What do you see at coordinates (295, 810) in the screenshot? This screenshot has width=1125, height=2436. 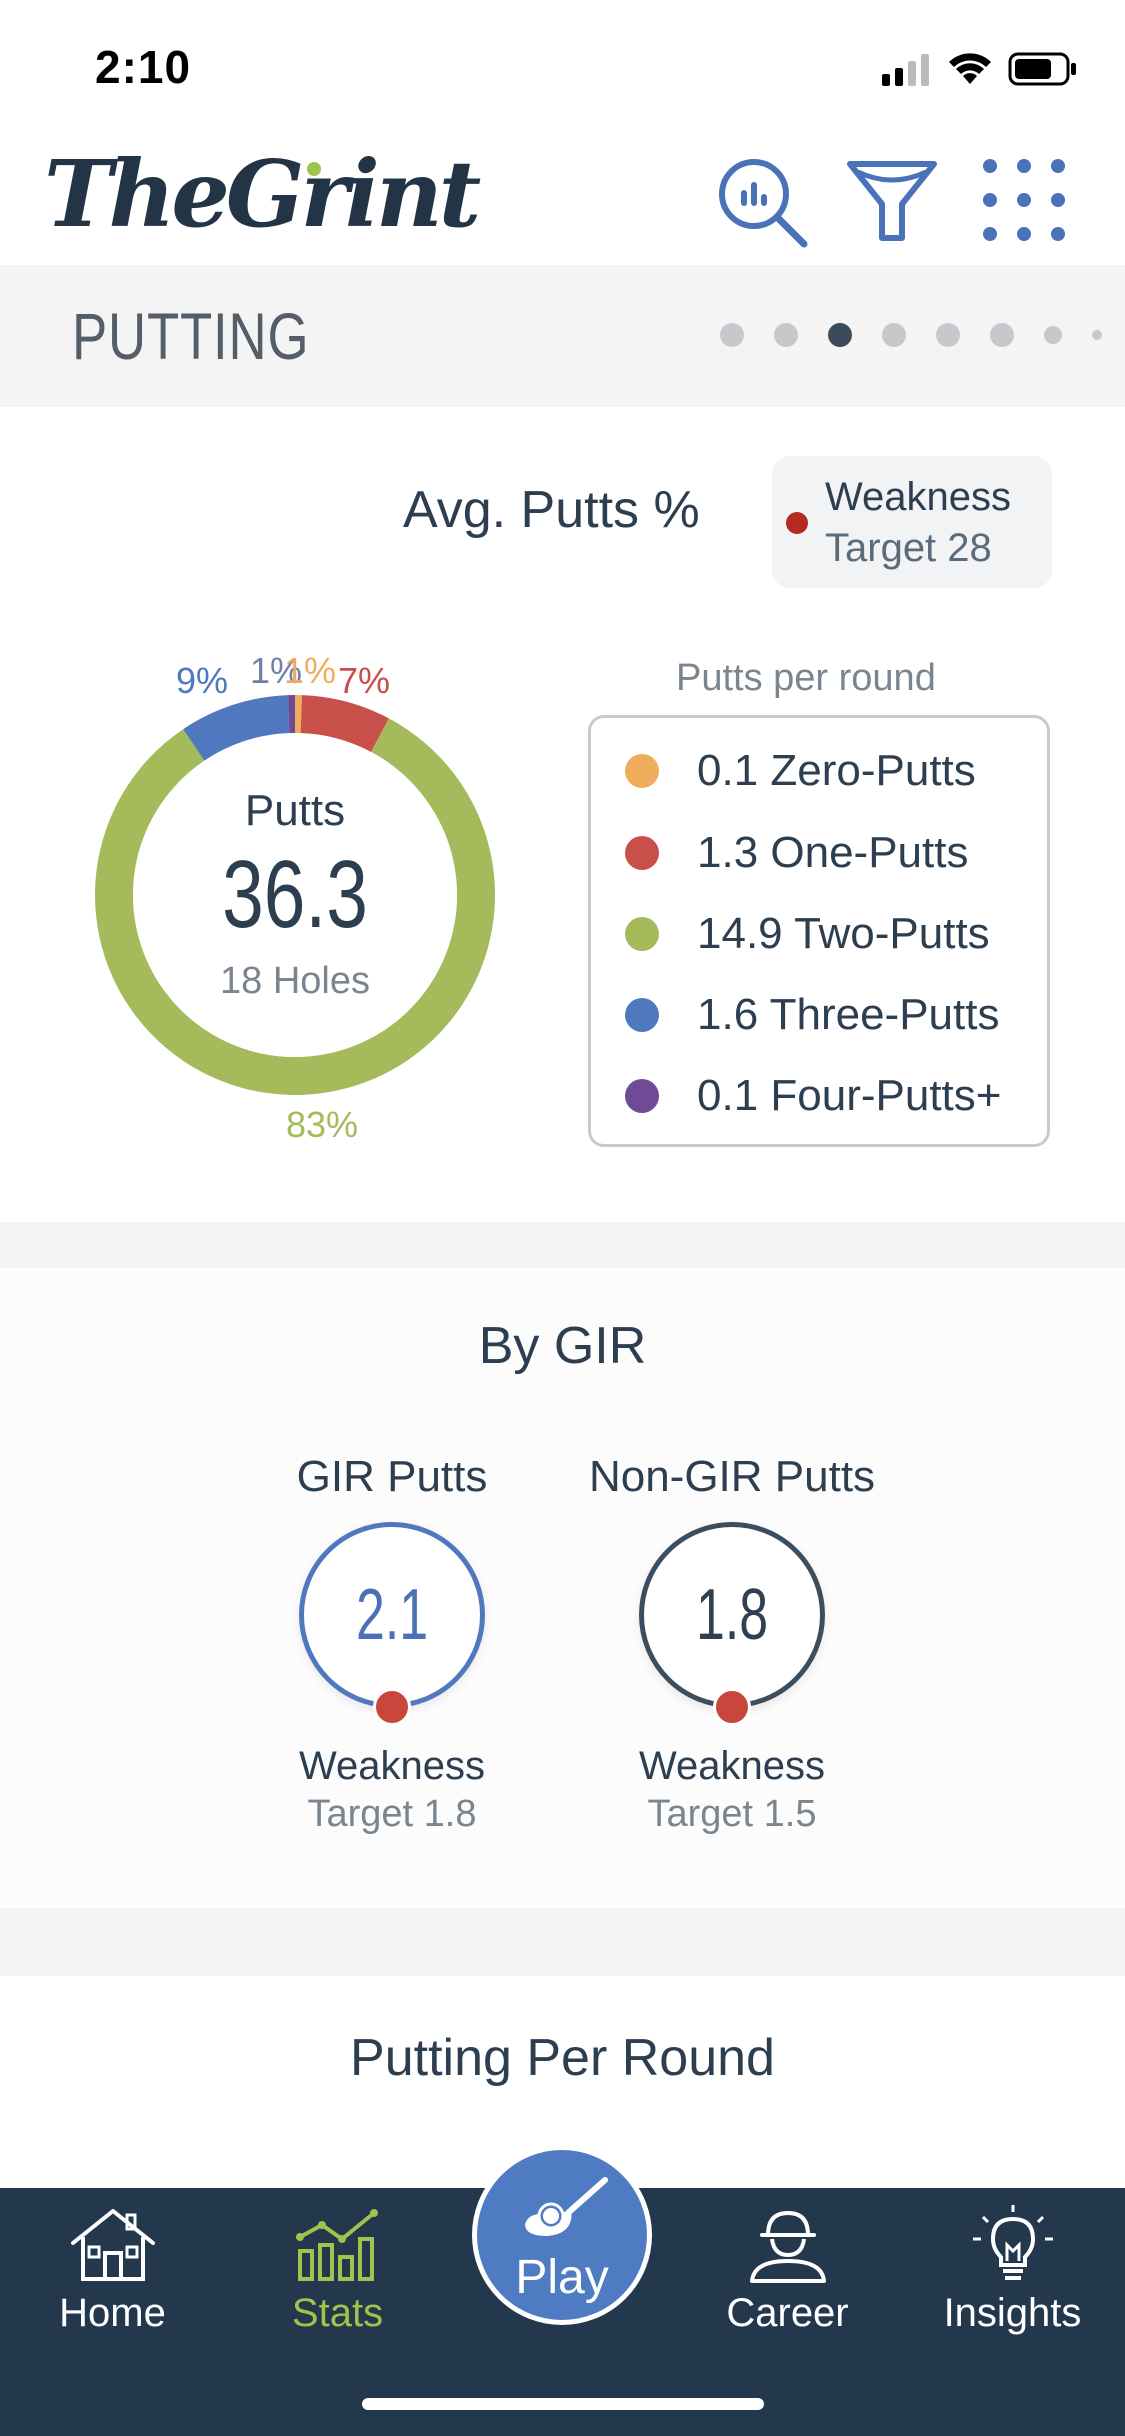 I see `donut-center-label: Putts` at bounding box center [295, 810].